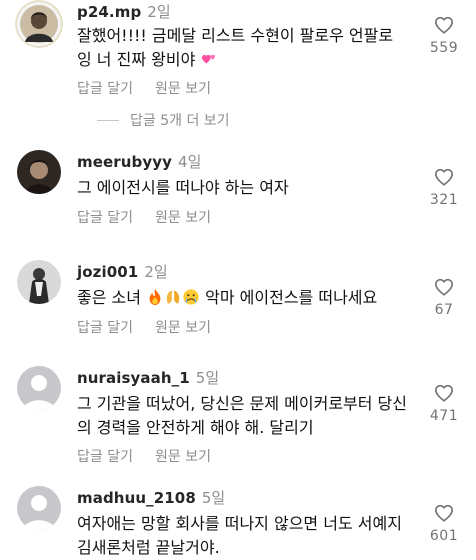 The image size is (476, 560). I want to click on username: jozi001, so click(107, 272).